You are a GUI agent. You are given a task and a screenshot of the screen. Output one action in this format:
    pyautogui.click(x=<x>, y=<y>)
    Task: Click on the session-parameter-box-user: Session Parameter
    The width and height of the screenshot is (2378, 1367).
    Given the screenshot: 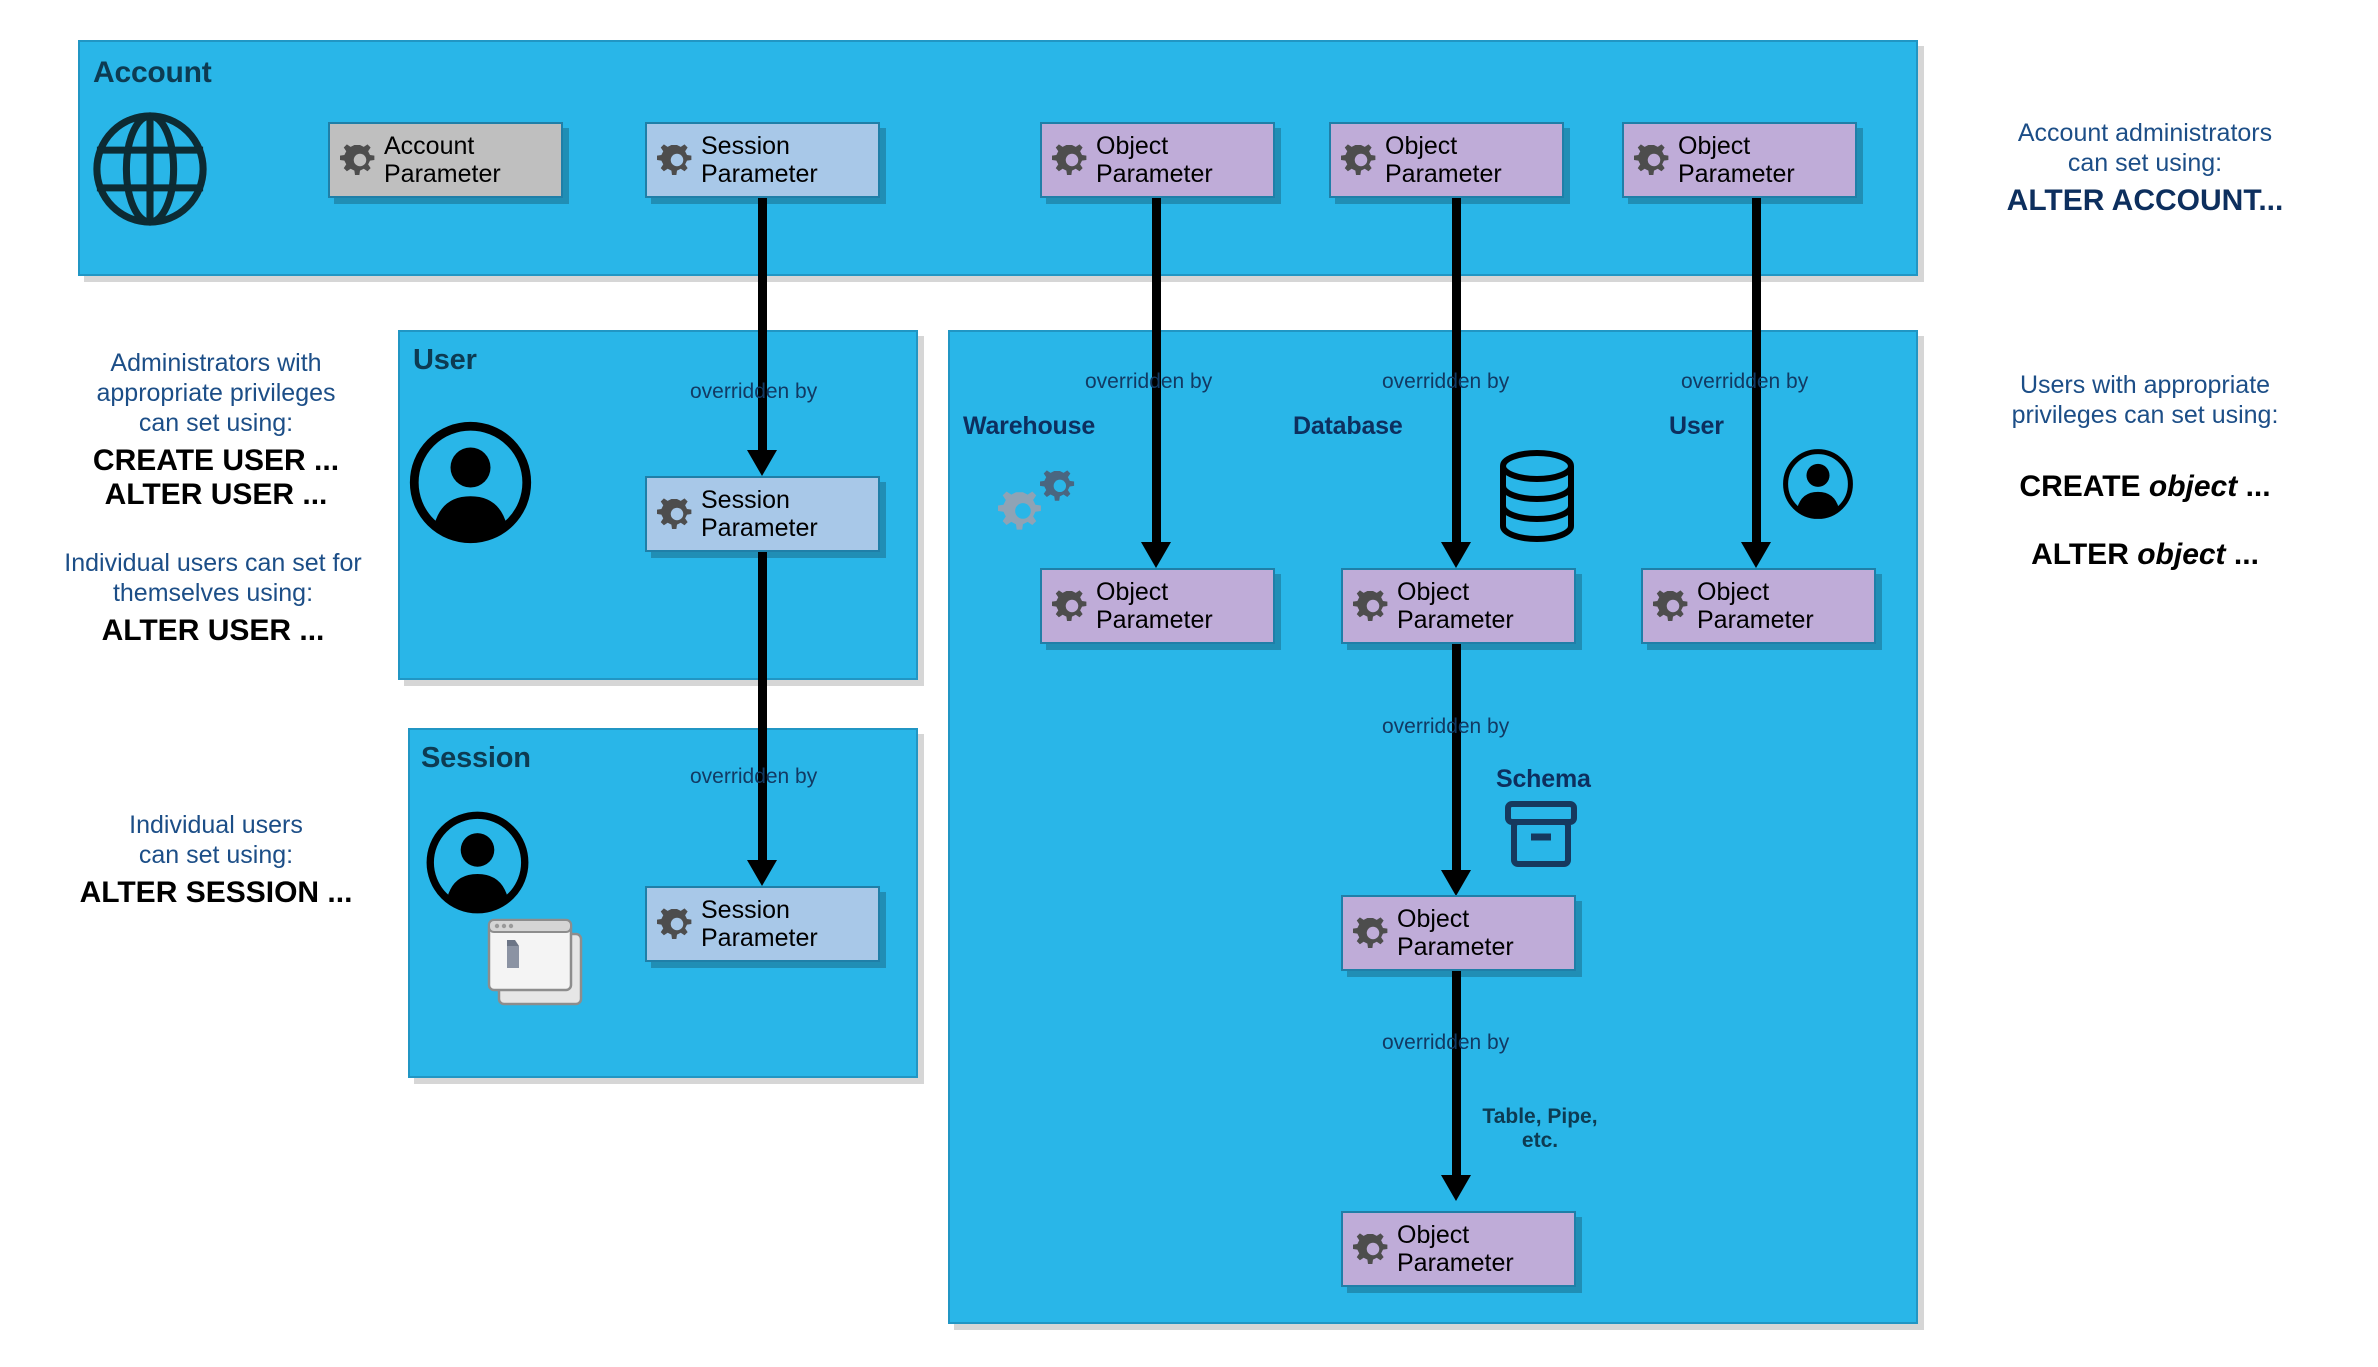 What is the action you would take?
    pyautogui.click(x=762, y=514)
    